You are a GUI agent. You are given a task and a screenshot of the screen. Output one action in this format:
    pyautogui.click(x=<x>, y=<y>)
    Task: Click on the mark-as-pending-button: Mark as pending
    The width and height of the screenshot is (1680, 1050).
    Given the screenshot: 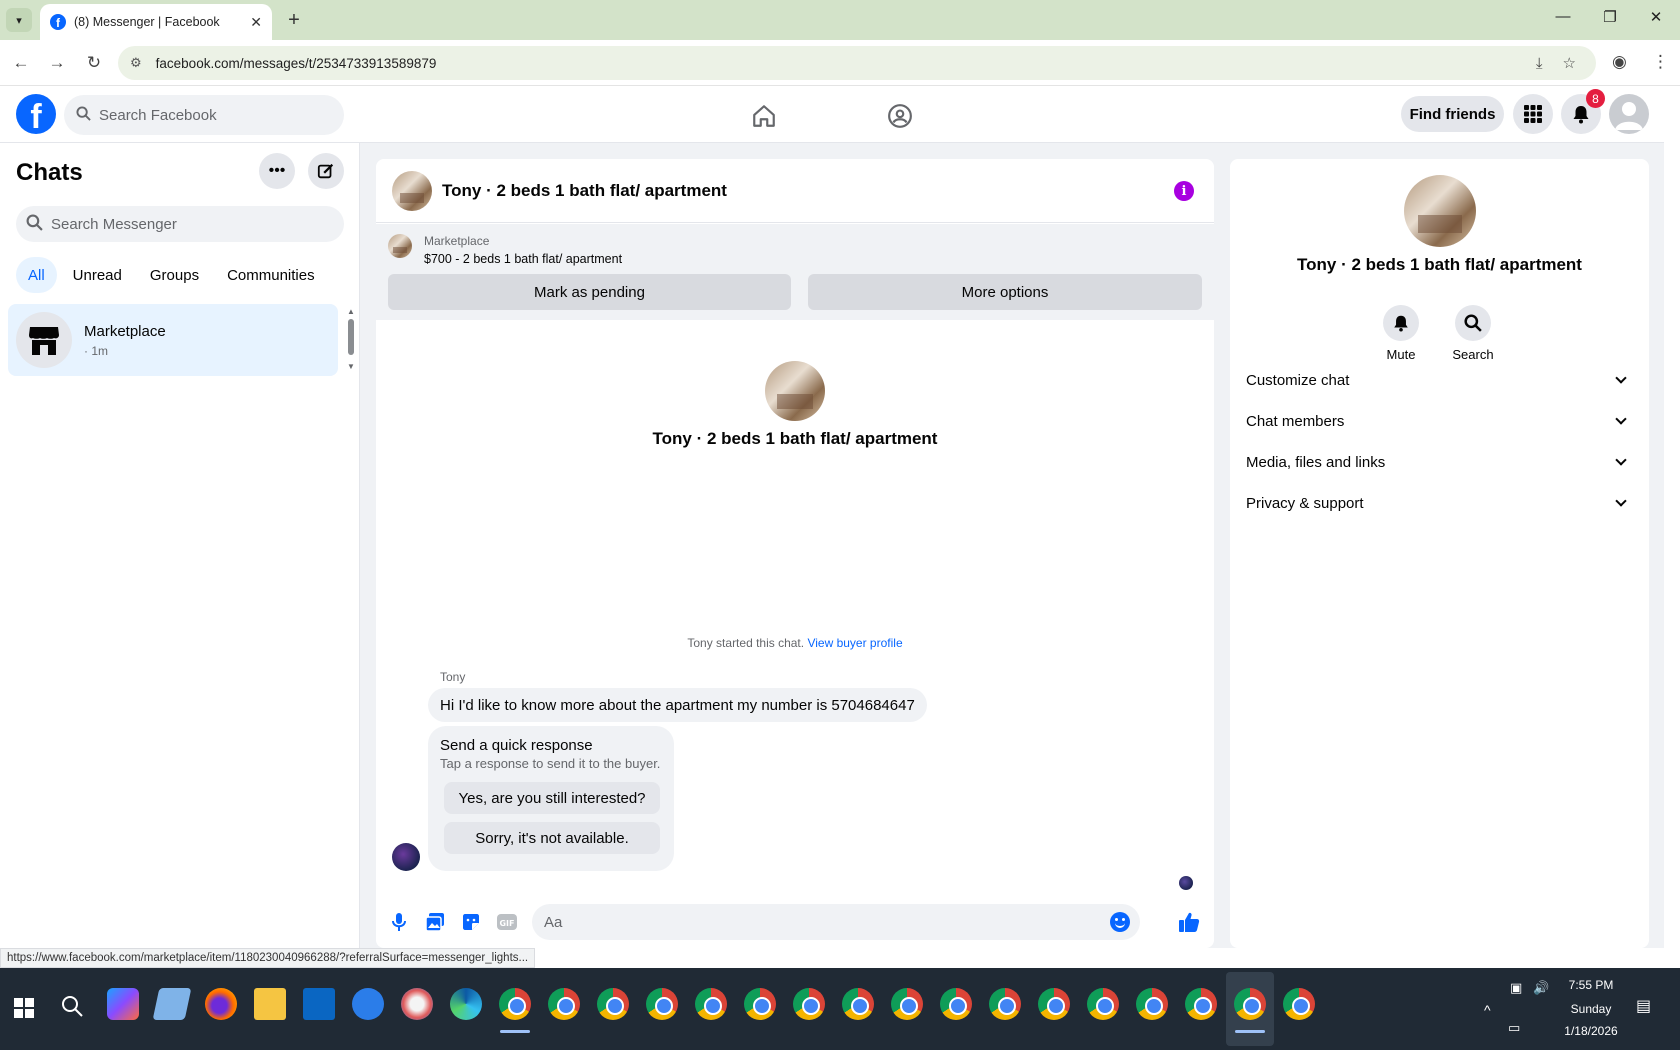 What is the action you would take?
    pyautogui.click(x=589, y=292)
    